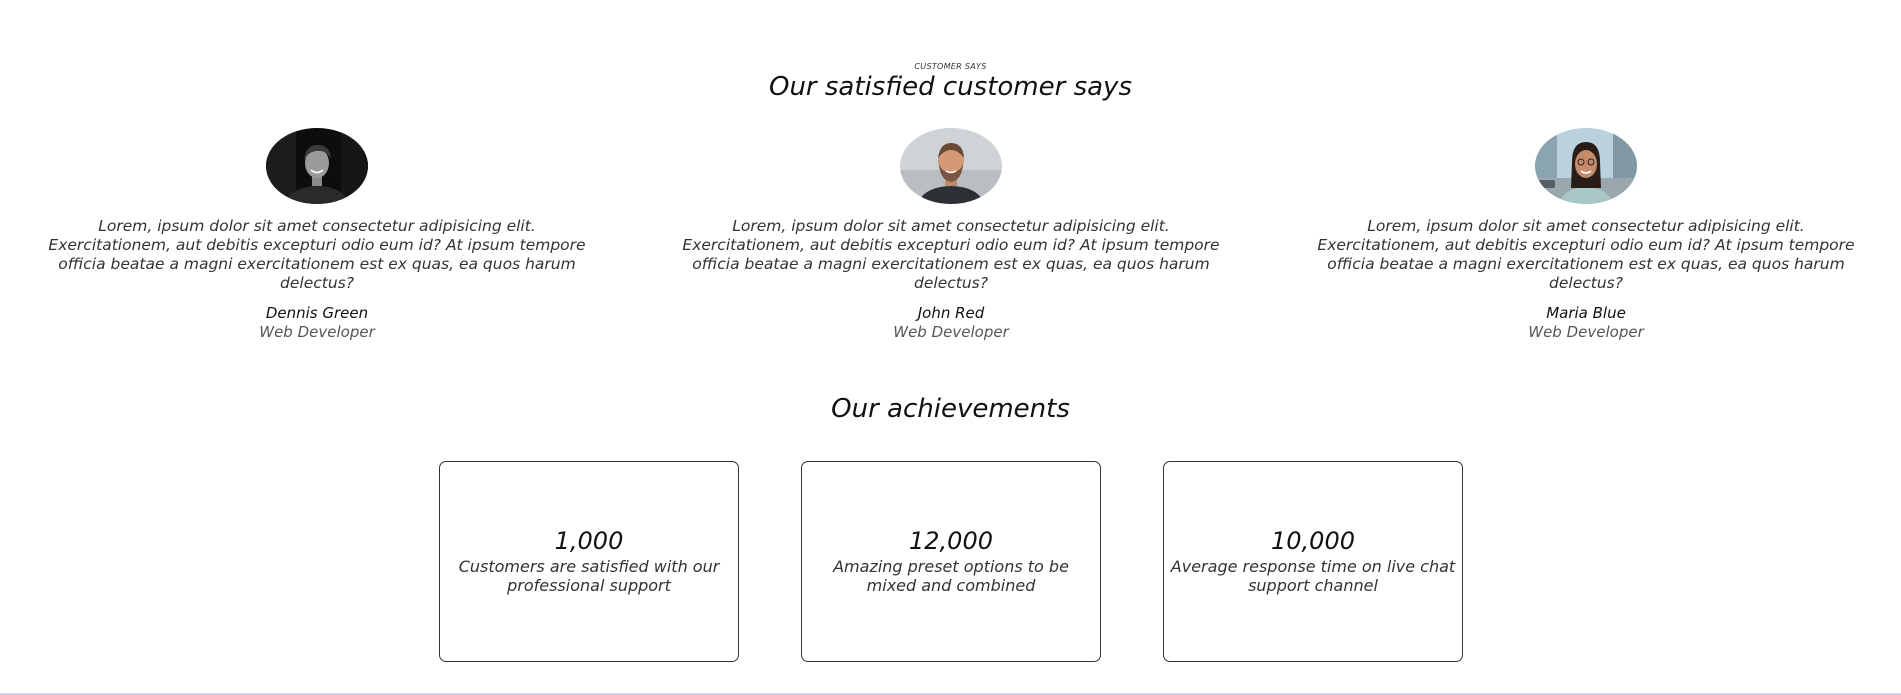 This screenshot has width=1901, height=695. I want to click on person-photo-street-icon, so click(1586, 166).